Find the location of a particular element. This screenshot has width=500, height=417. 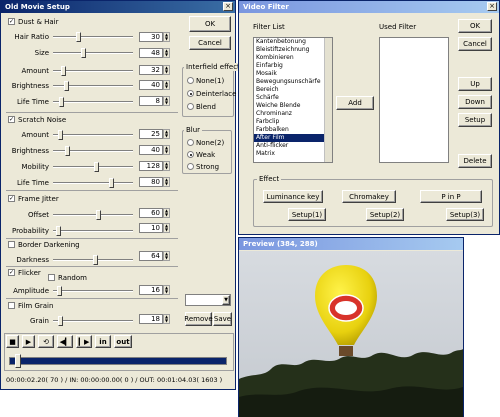

setup2-button: Setup(2) is located at coordinates (385, 214).